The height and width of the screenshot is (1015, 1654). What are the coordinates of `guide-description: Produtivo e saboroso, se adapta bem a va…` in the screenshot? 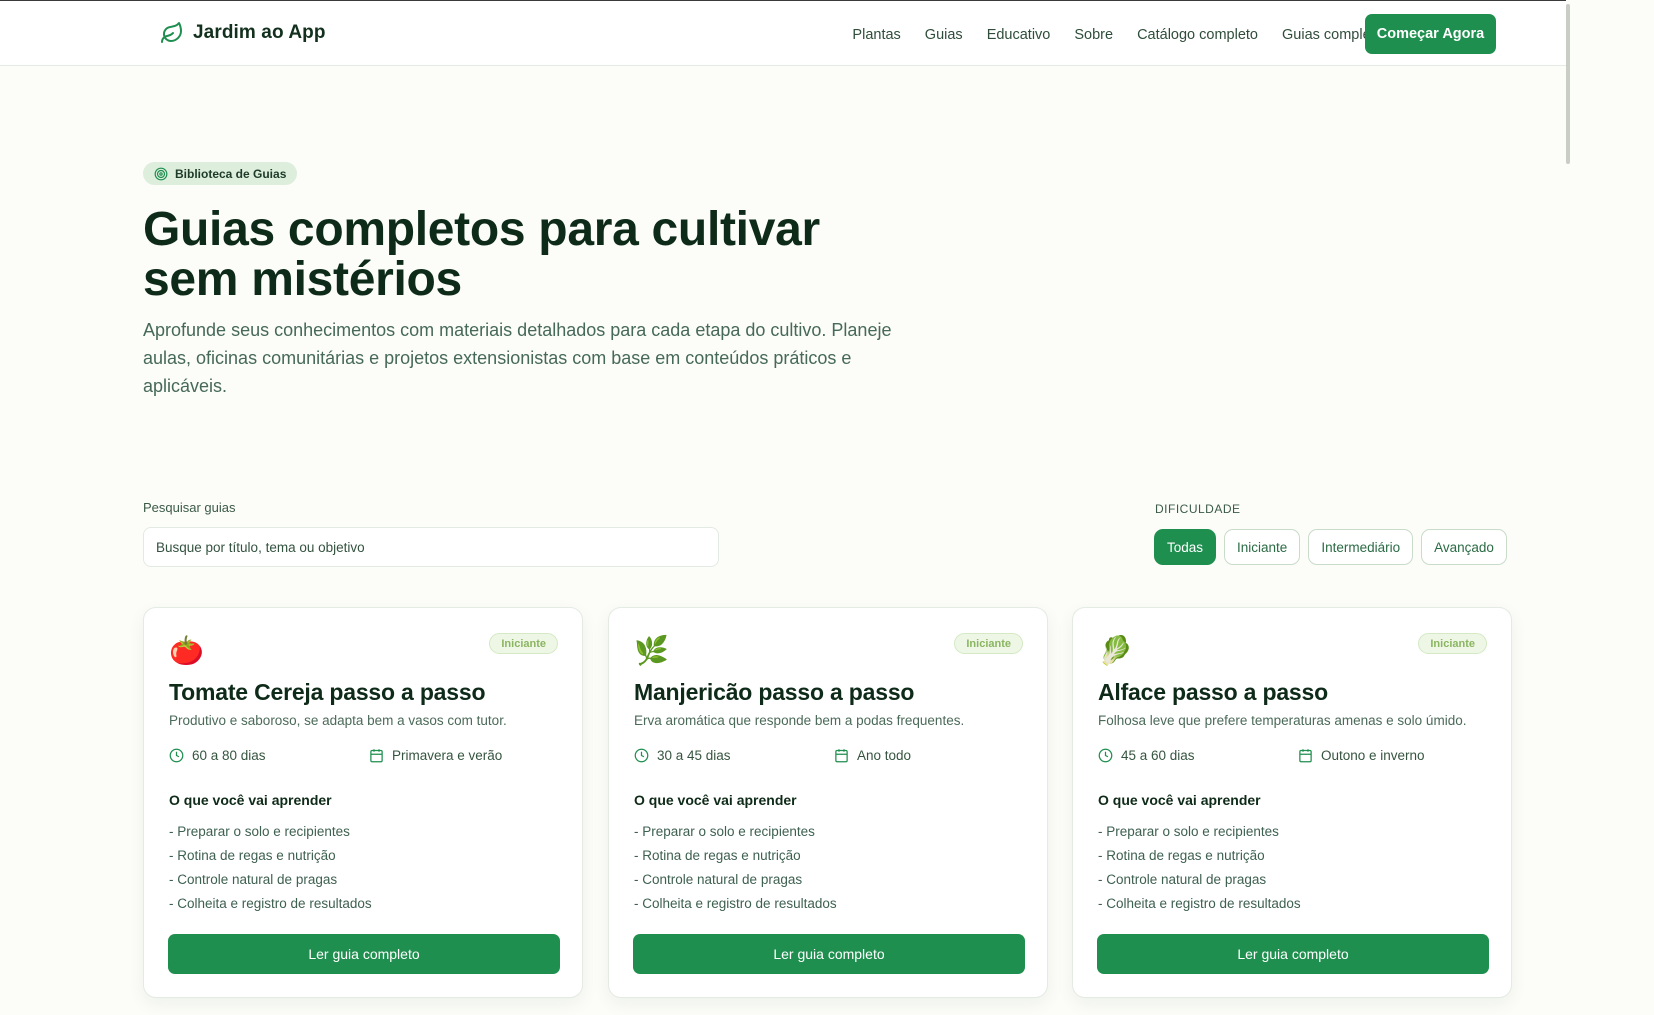 It's located at (338, 720).